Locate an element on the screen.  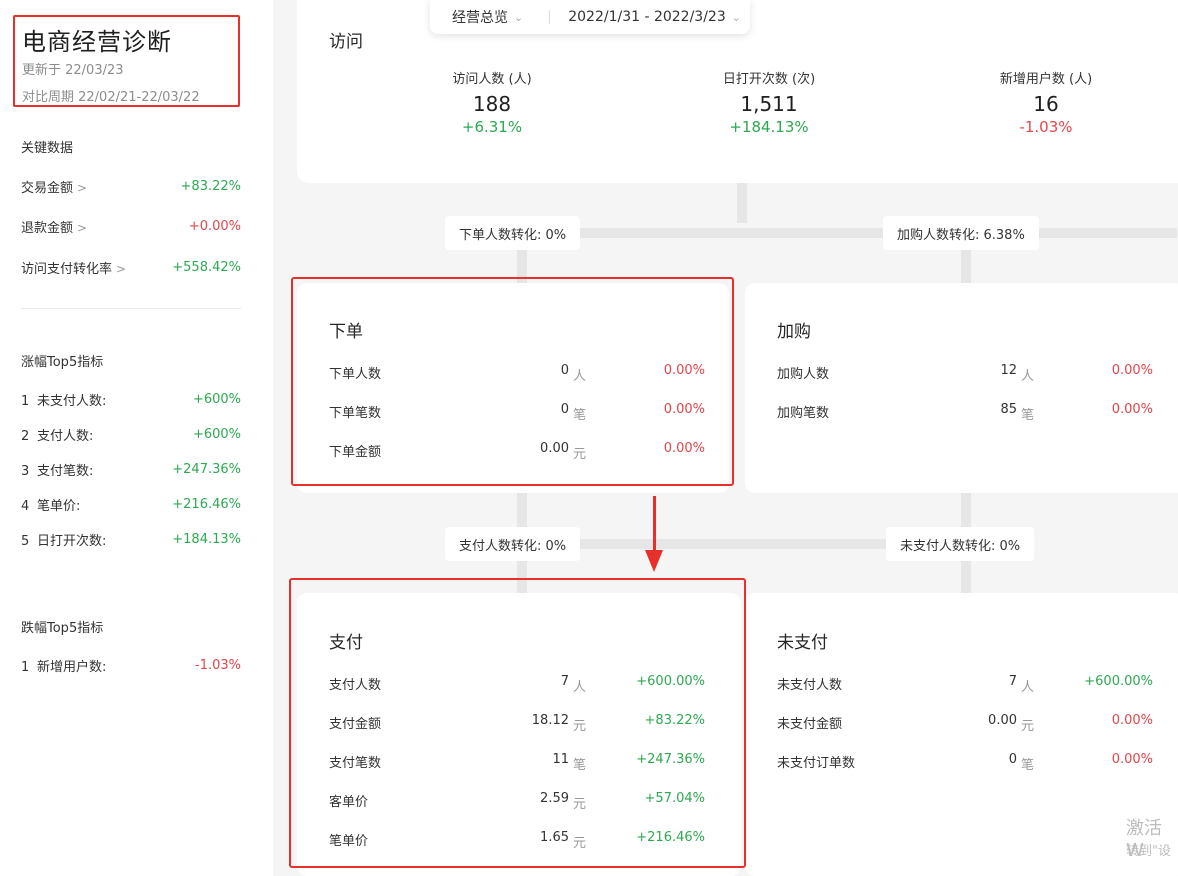
stat-label: 日打开次数 (次) is located at coordinates (769, 79).